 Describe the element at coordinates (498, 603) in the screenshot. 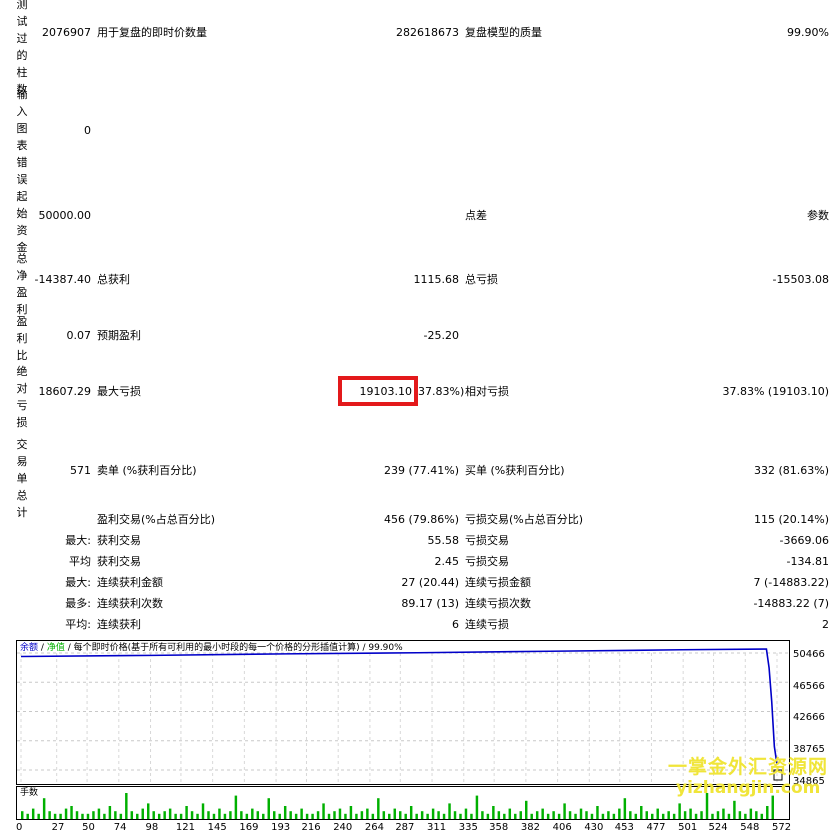

I see `max-consec-losses-count-label: 连续亏损次数` at that location.